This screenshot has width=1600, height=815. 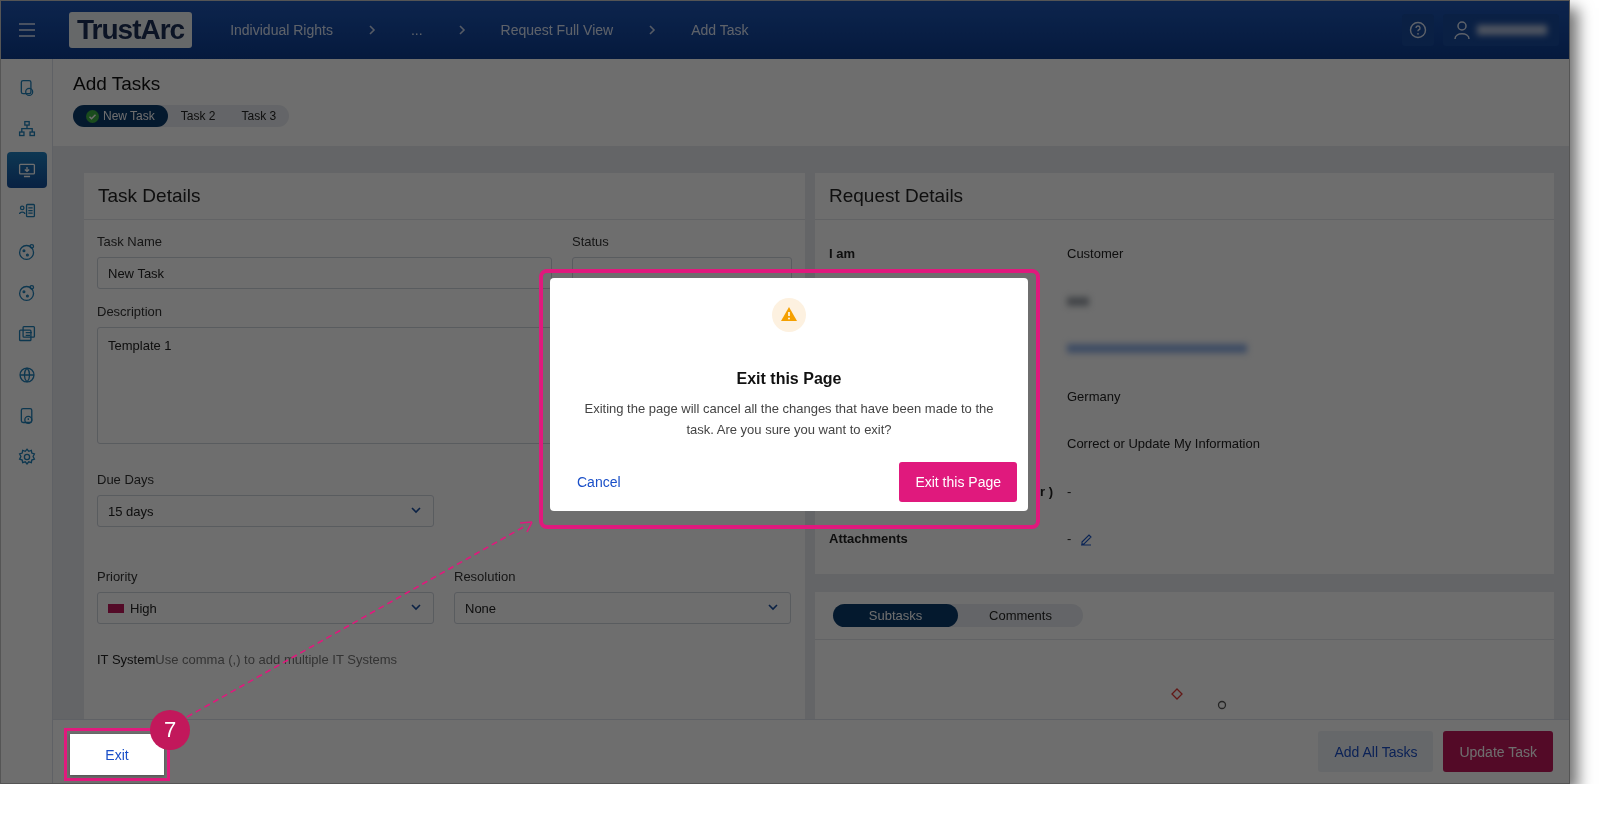 What do you see at coordinates (265, 608) in the screenshot?
I see `select-field: High` at bounding box center [265, 608].